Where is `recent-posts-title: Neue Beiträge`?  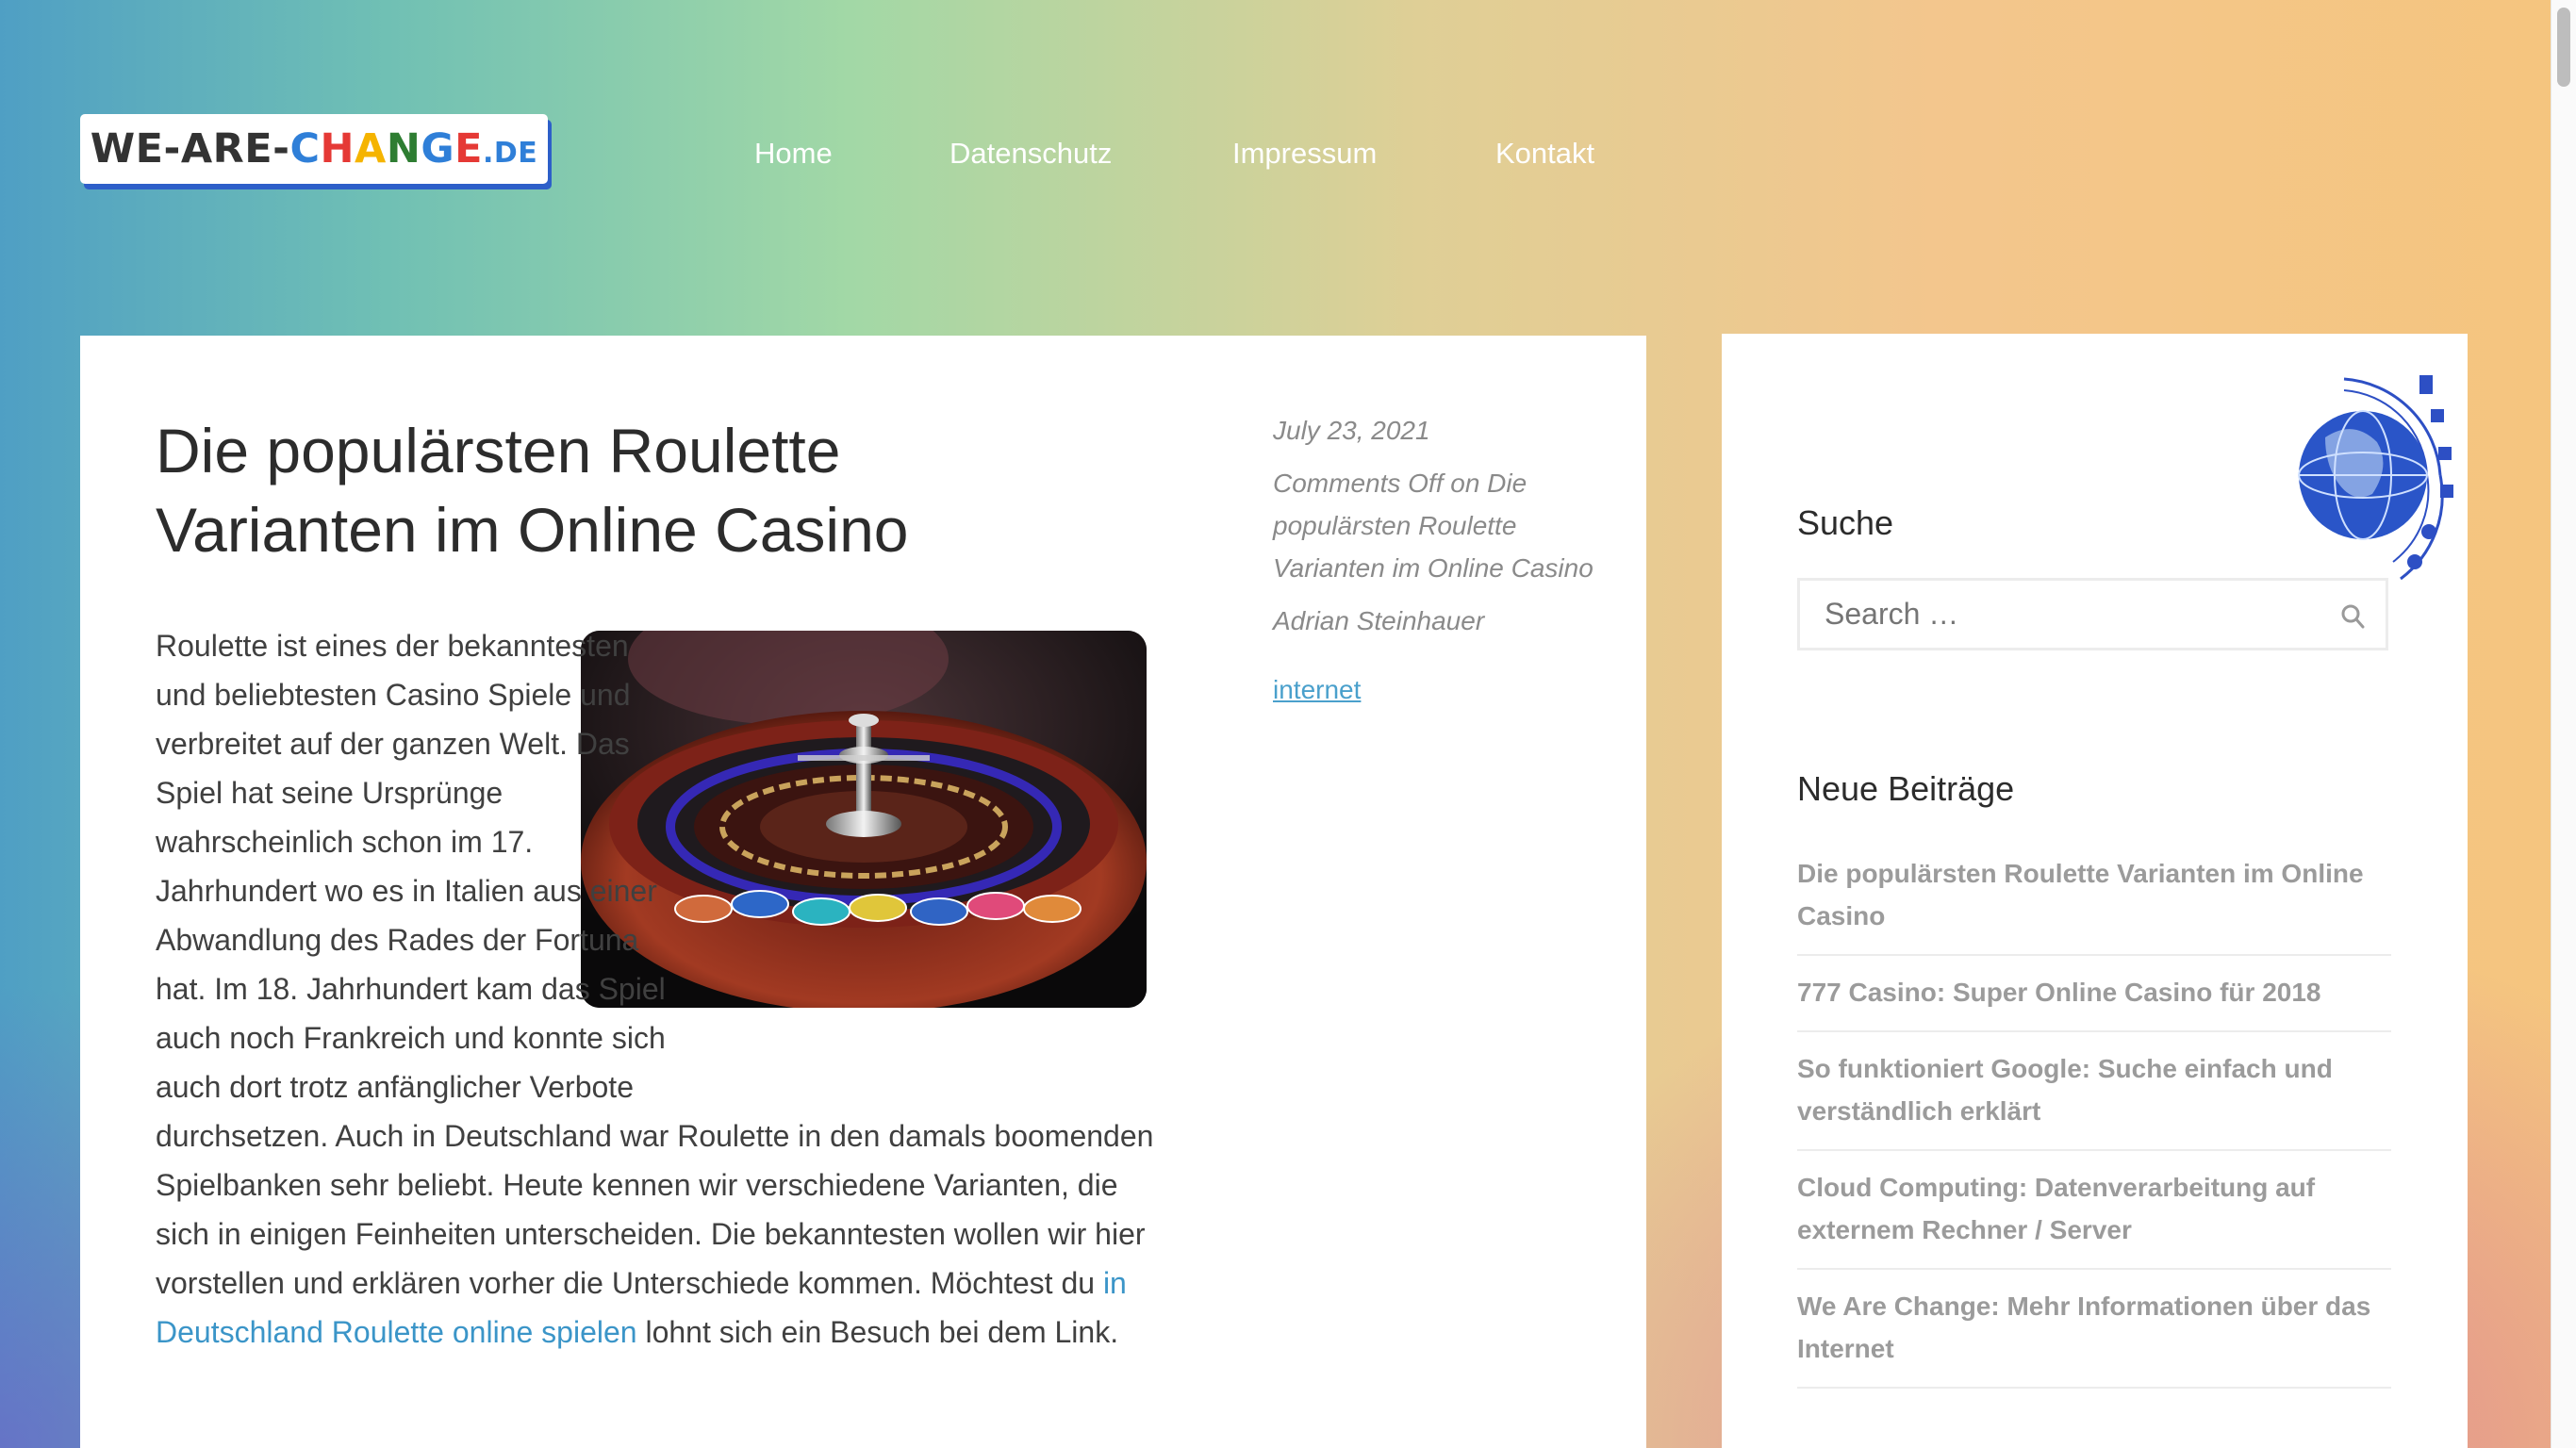
recent-posts-title: Neue Beiträge is located at coordinates (1906, 788).